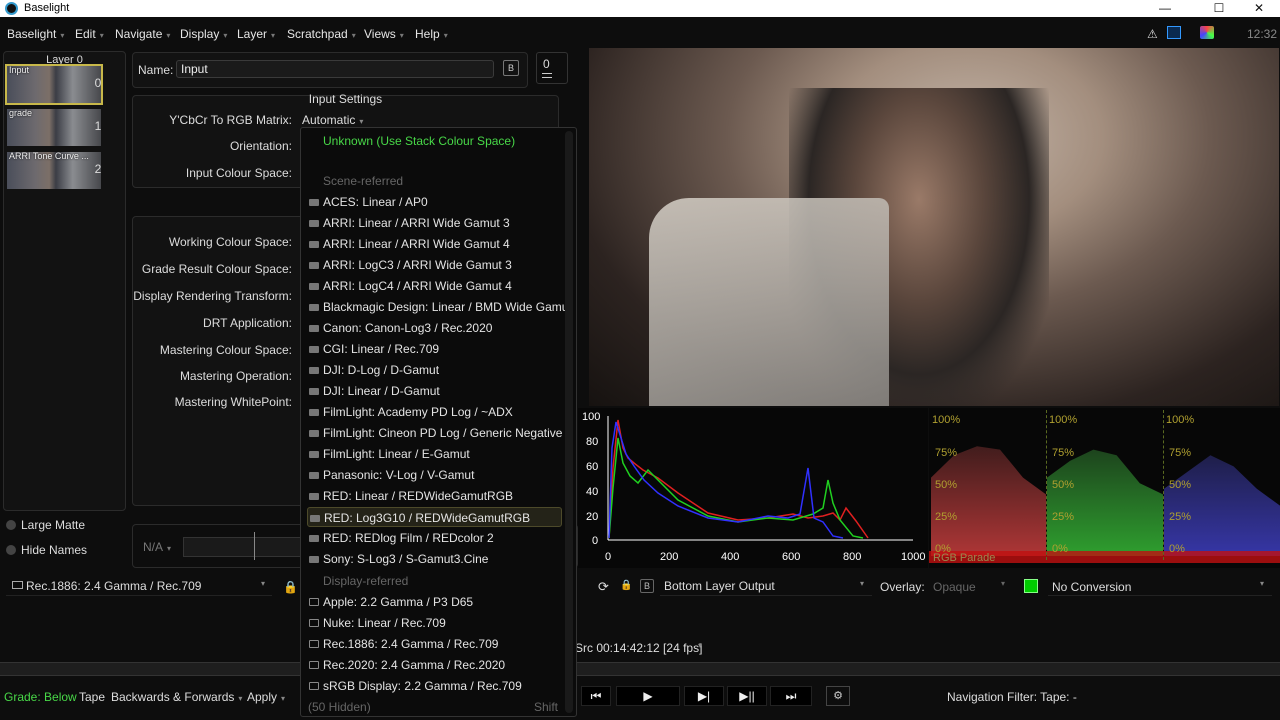 The image size is (1280, 720). I want to click on option-filmlight-linear: FilmLight: Linear / E-Gamut, so click(434, 454).